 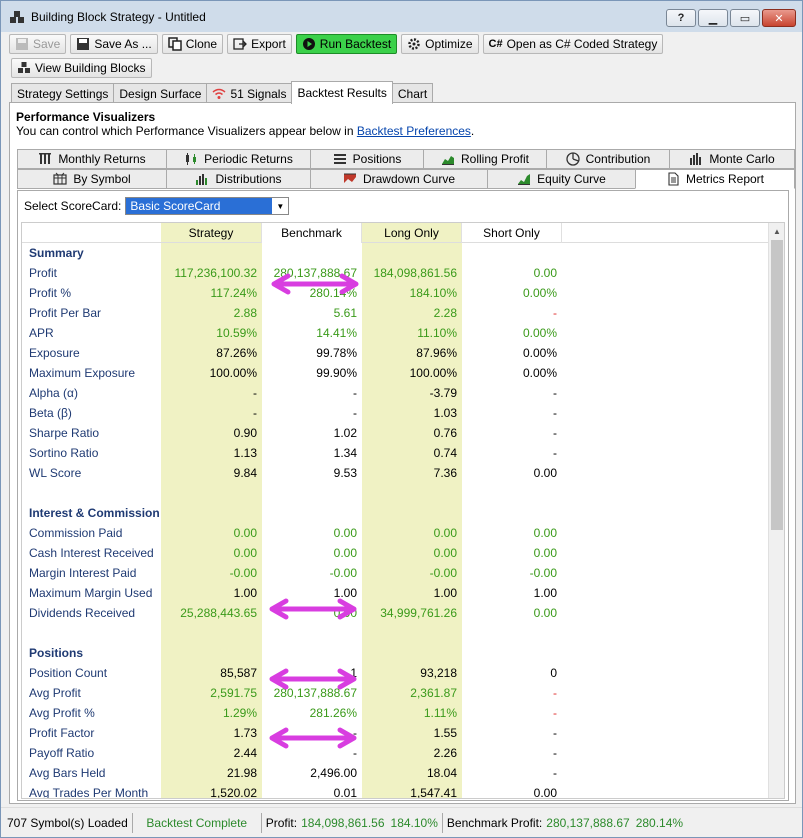 What do you see at coordinates (433, 373) in the screenshot?
I see `metric-value-long-only: 100.00%` at bounding box center [433, 373].